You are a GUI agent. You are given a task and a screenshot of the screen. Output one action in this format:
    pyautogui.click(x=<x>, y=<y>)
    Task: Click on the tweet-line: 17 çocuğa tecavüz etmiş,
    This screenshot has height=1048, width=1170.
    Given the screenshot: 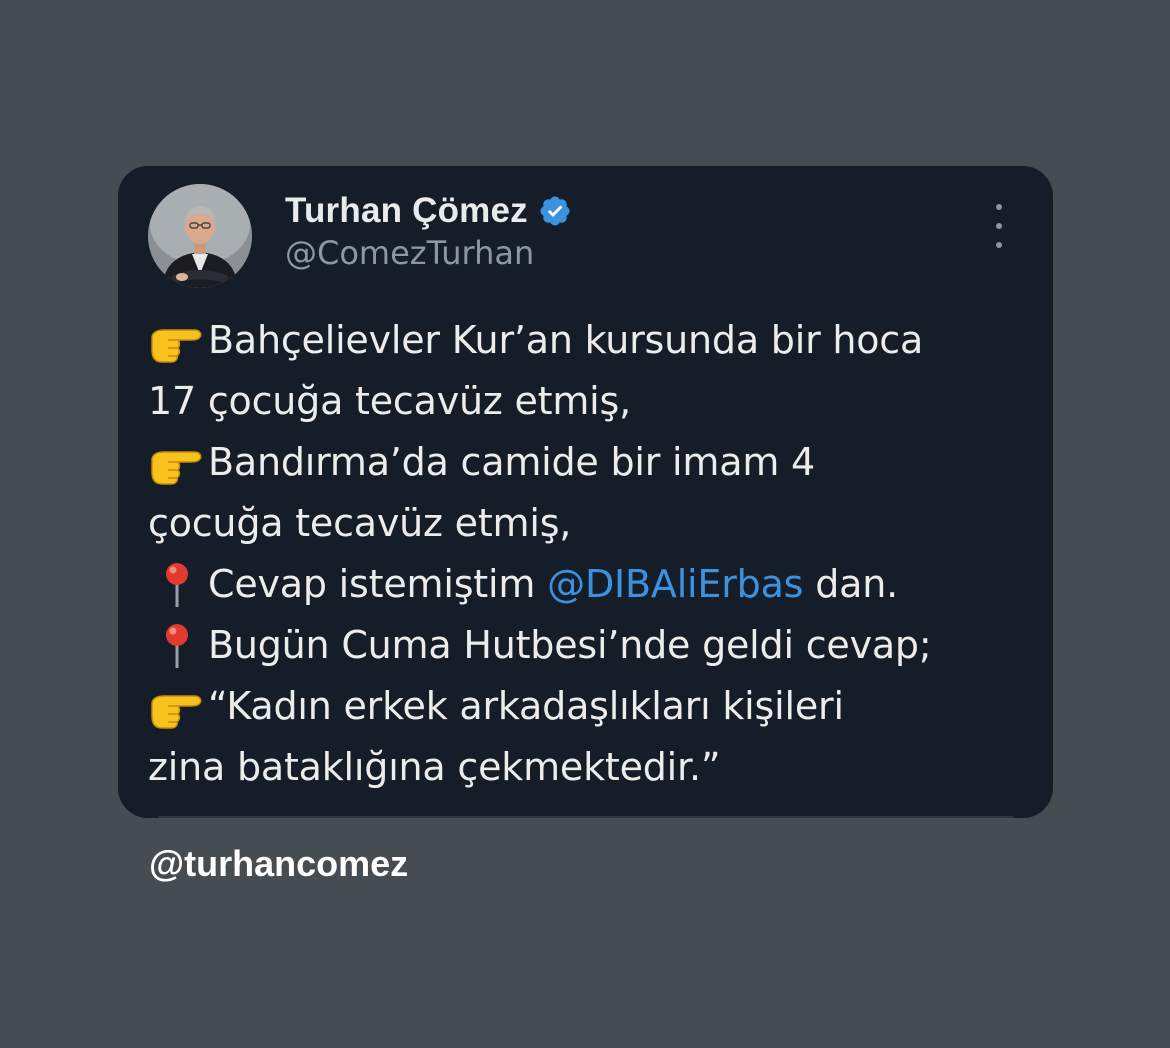 What is the action you would take?
    pyautogui.click(x=595, y=400)
    